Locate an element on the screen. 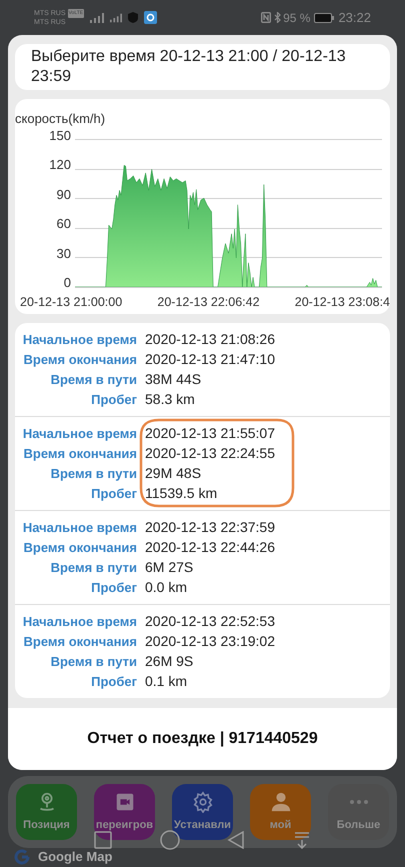 The image size is (405, 867). google-logo-icon is located at coordinates (22, 856).